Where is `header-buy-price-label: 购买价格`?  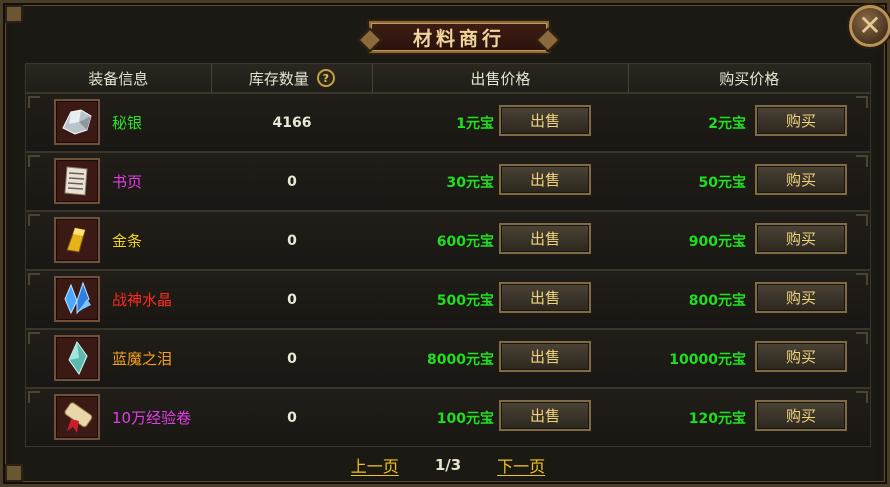
header-buy-price-label: 购买价格 is located at coordinates (749, 78).